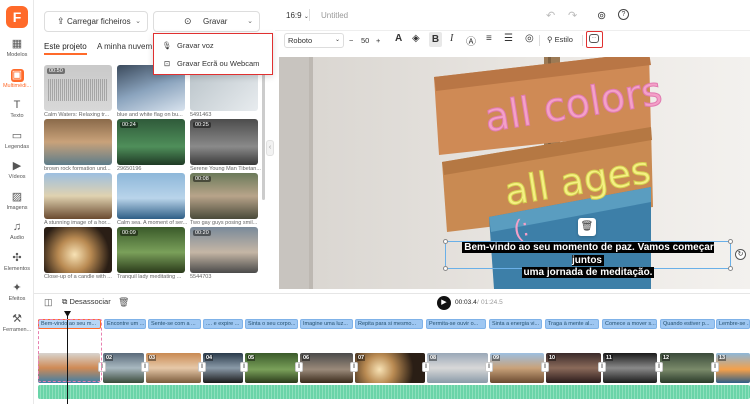  Describe the element at coordinates (17, 297) in the screenshot. I see `nav-item-8: ✦ Efeitos` at that location.